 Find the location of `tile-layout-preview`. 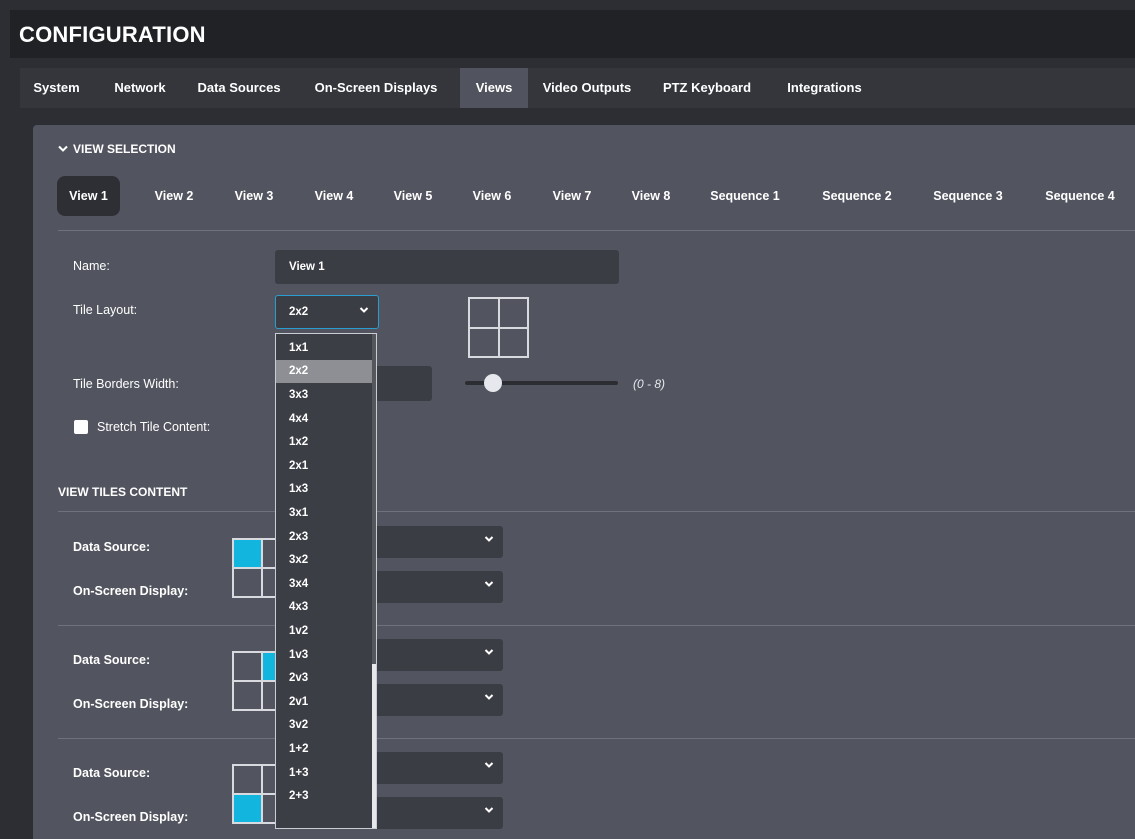

tile-layout-preview is located at coordinates (498, 327).